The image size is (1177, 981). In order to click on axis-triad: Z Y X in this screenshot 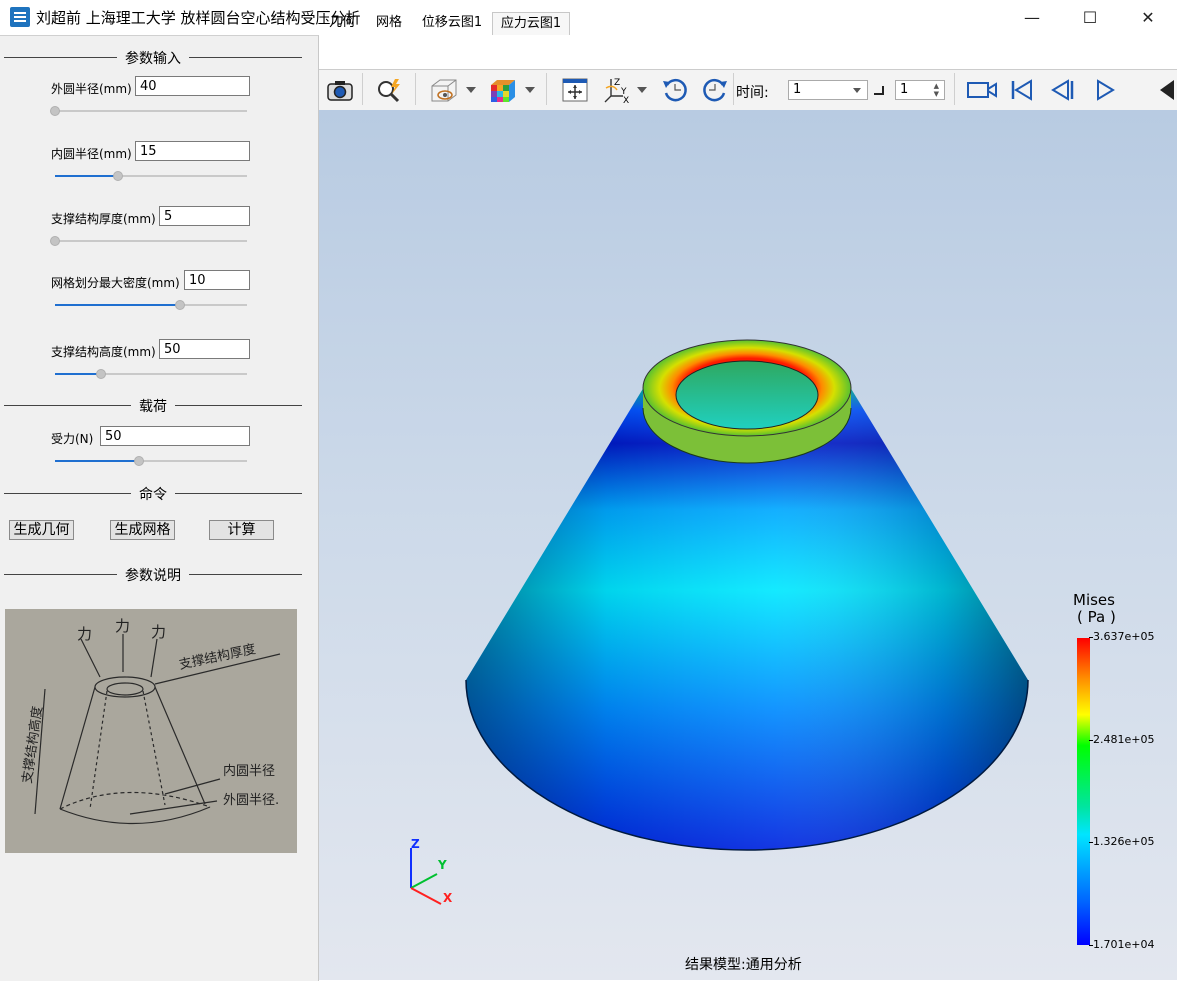, I will do `click(431, 871)`.